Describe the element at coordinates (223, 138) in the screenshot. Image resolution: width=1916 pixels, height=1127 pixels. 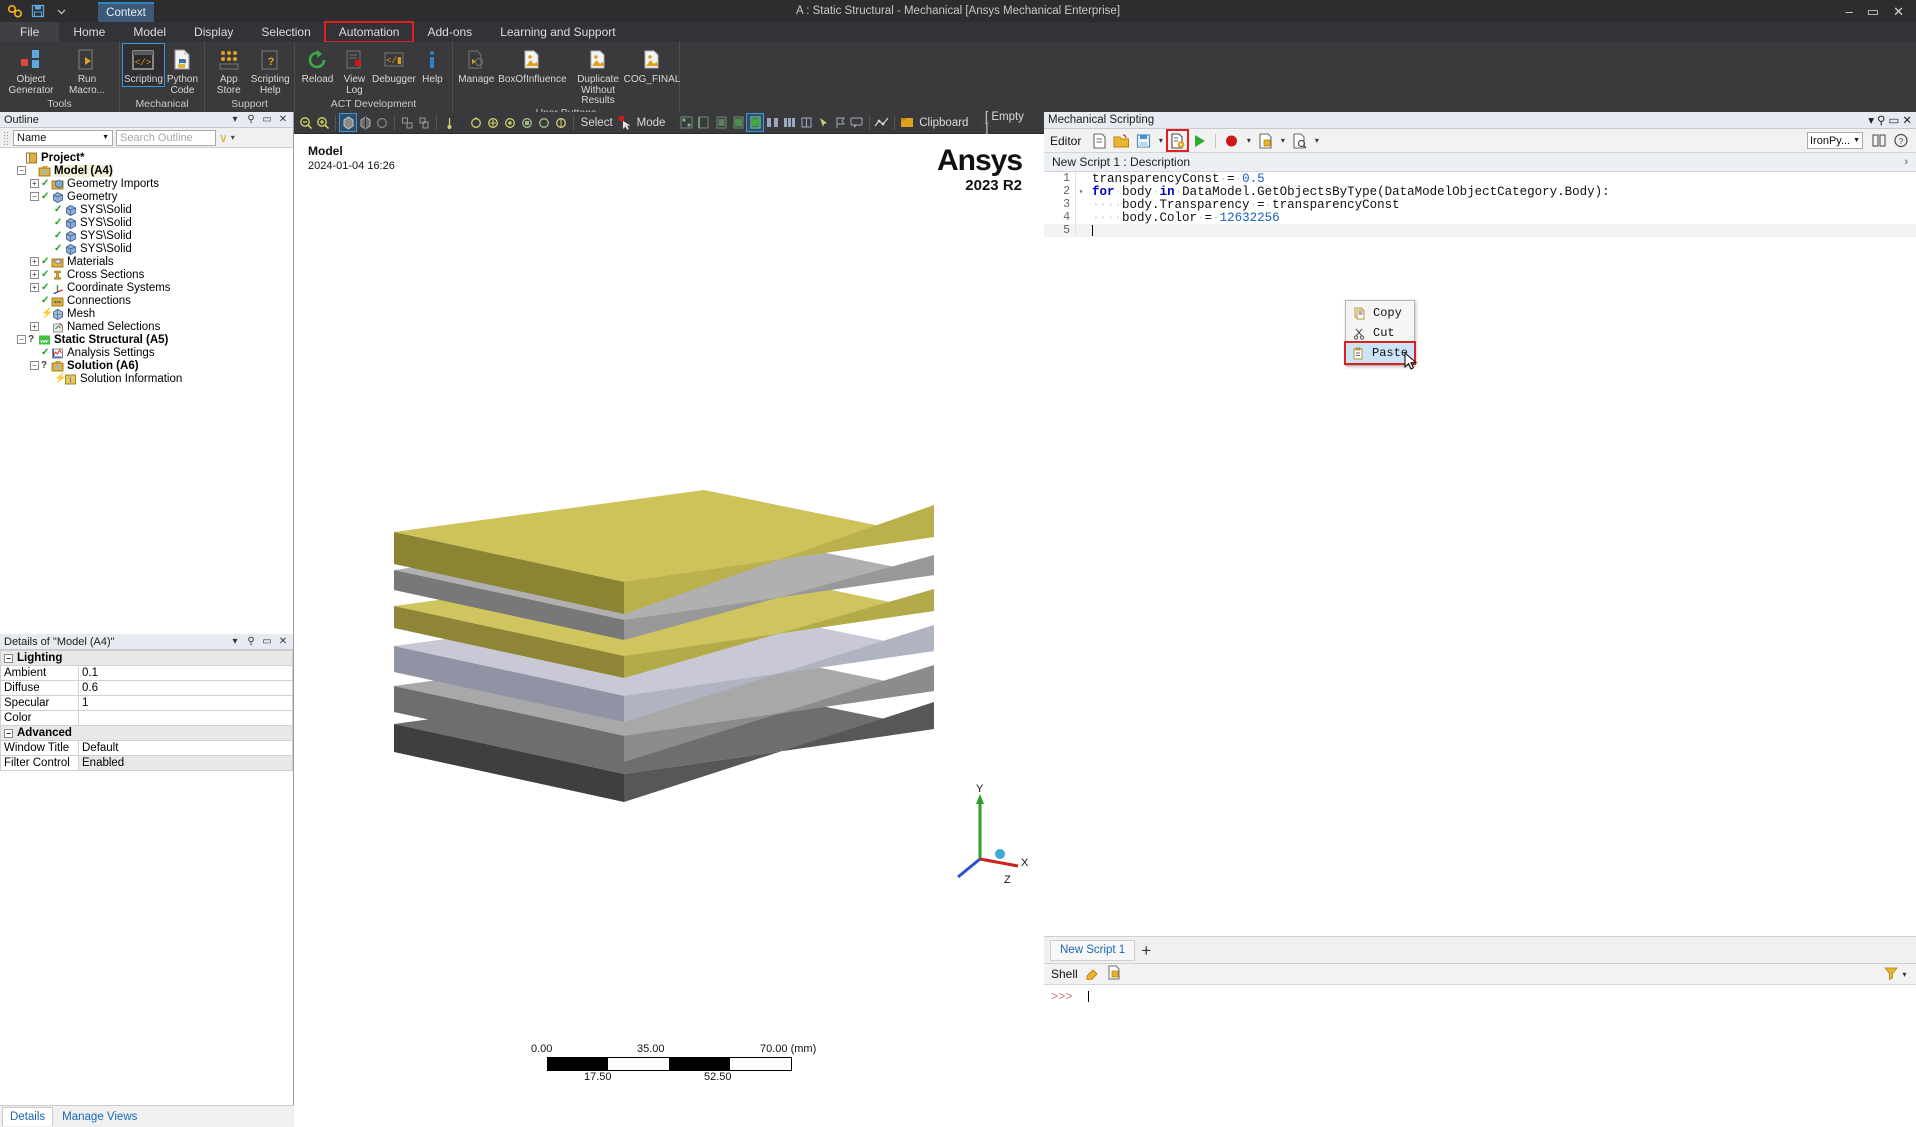
I see `outline-filter-apply-icon: ∨` at that location.